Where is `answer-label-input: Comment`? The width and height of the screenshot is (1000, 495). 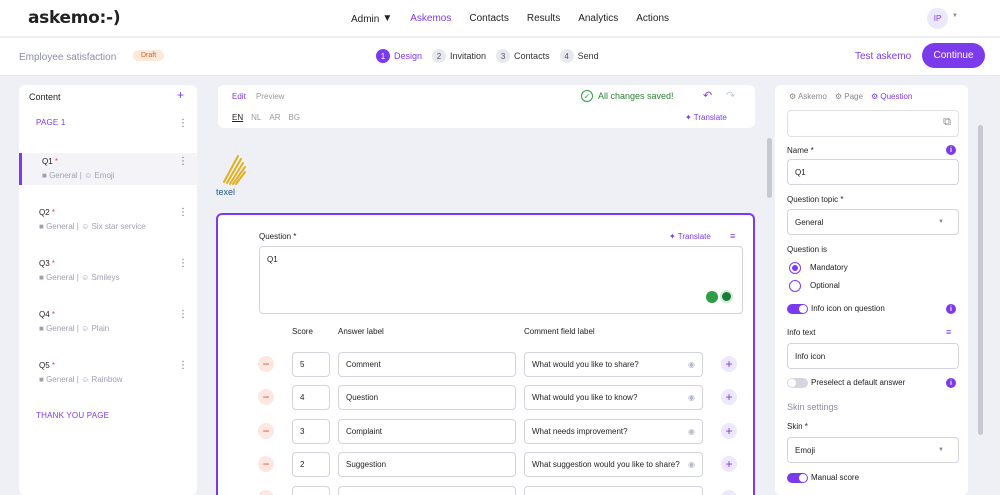
answer-label-input: Comment is located at coordinates (427, 364).